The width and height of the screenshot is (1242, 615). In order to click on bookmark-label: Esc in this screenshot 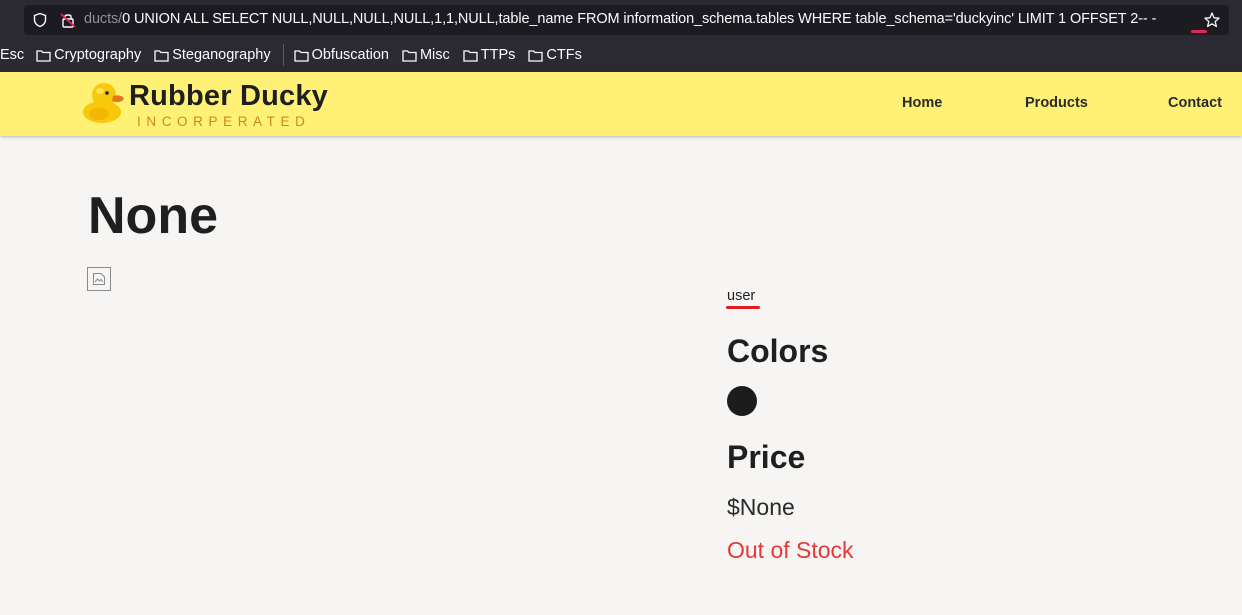, I will do `click(12, 55)`.